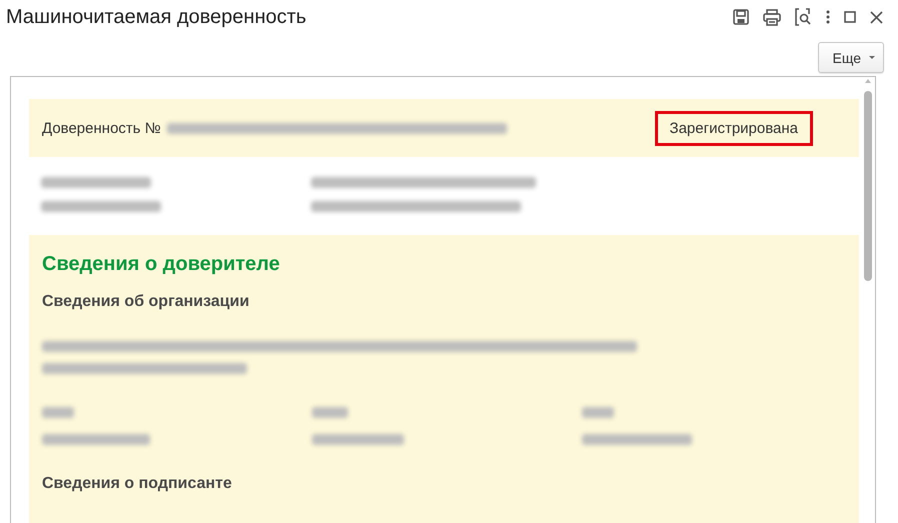  I want to click on document-number-label: Доверенность №, so click(101, 128).